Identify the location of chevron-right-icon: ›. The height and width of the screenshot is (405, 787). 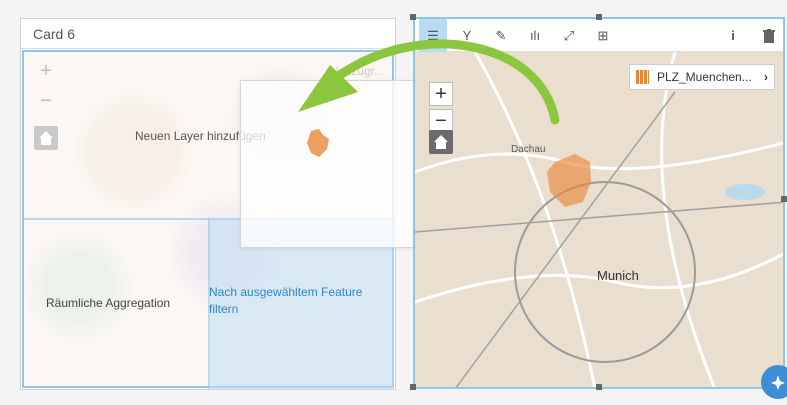
(766, 77).